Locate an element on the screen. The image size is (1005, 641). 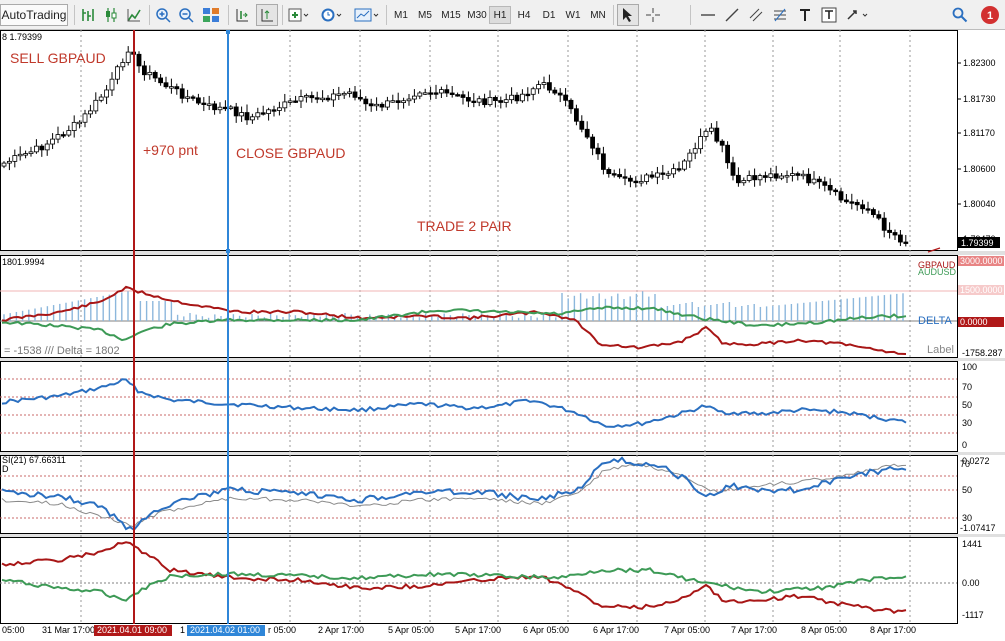
chart-shift-icon is located at coordinates (242, 15).